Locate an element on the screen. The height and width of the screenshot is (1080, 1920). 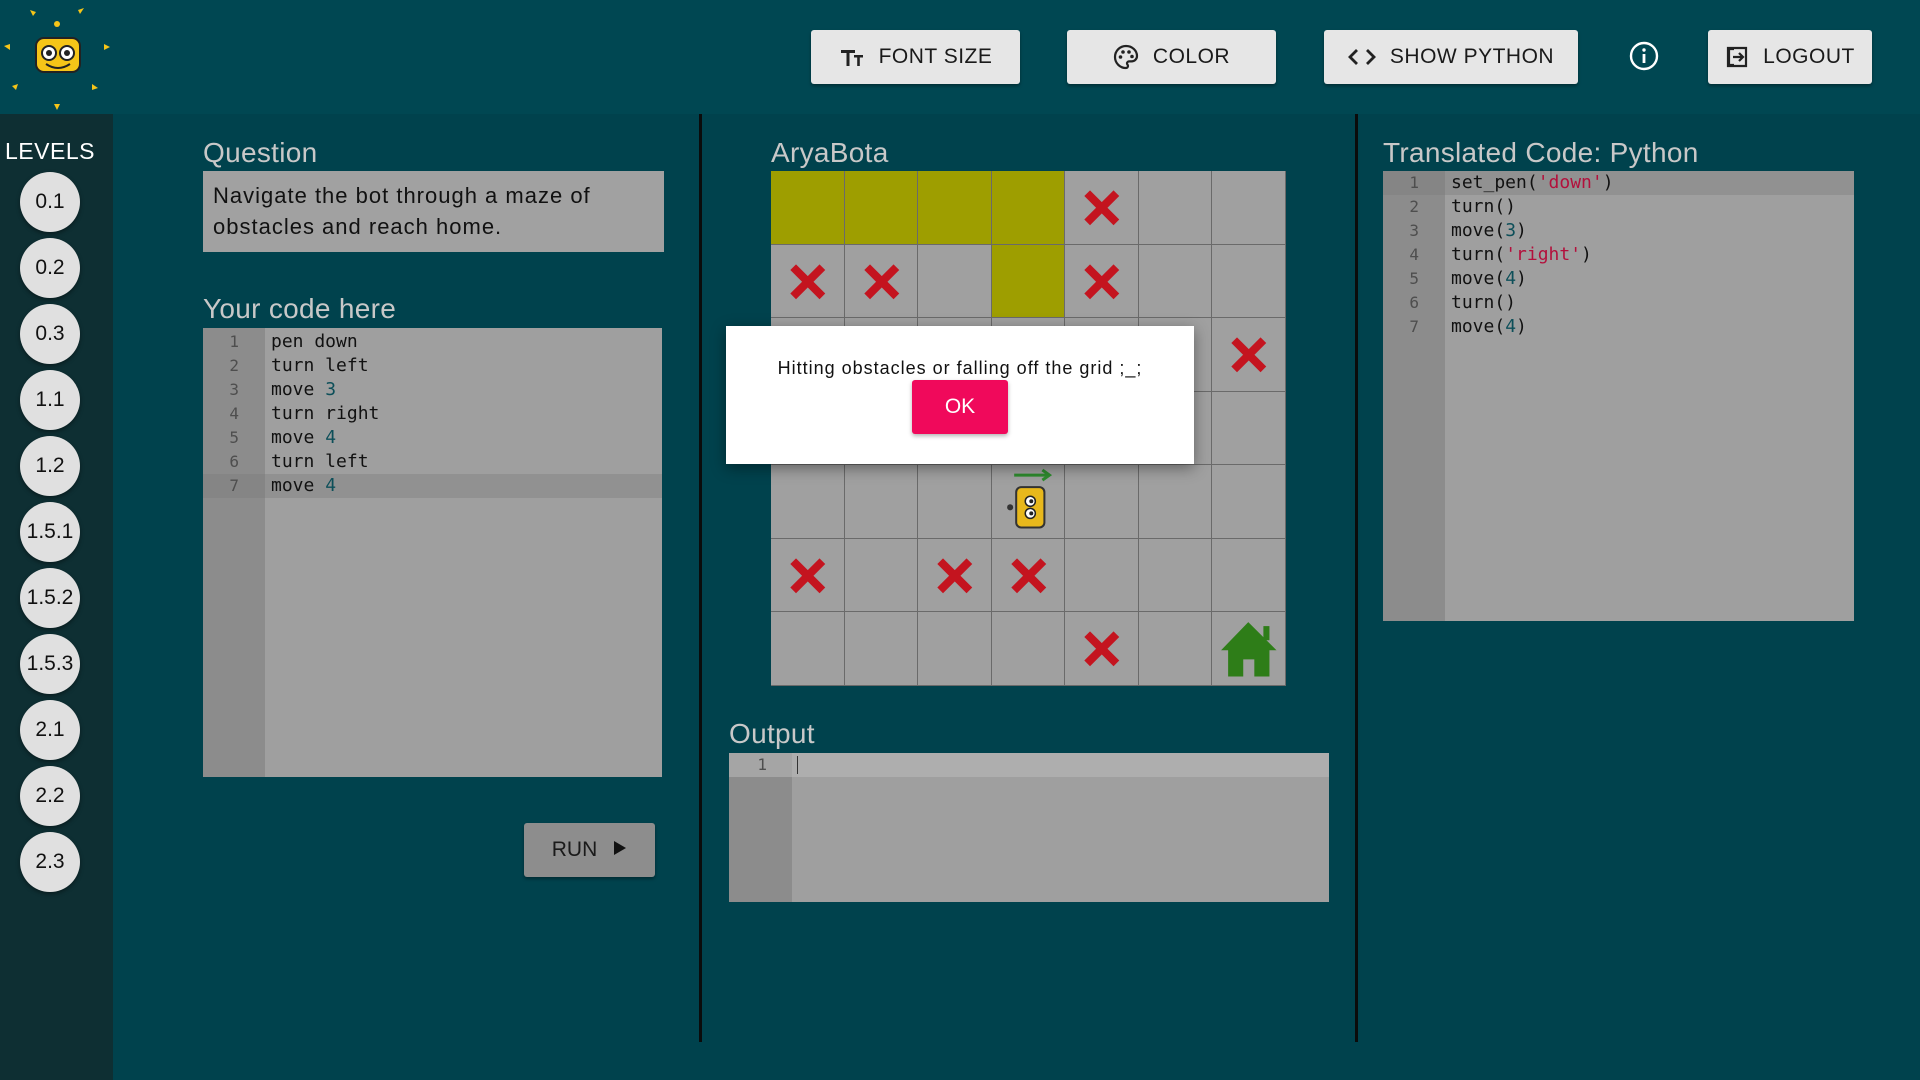
level-button: 0.2 is located at coordinates (50, 268).